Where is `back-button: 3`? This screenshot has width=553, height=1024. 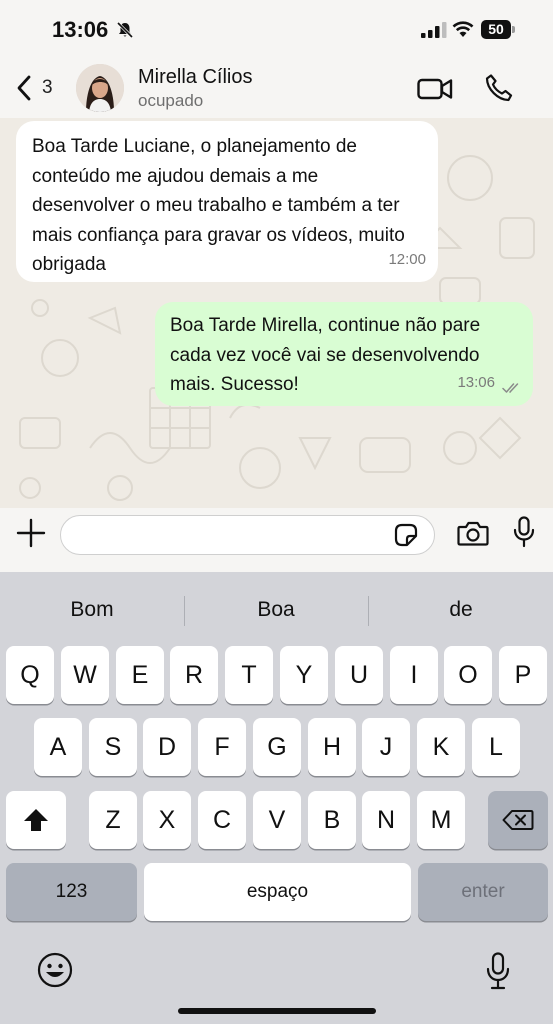
back-button: 3 is located at coordinates (42, 88).